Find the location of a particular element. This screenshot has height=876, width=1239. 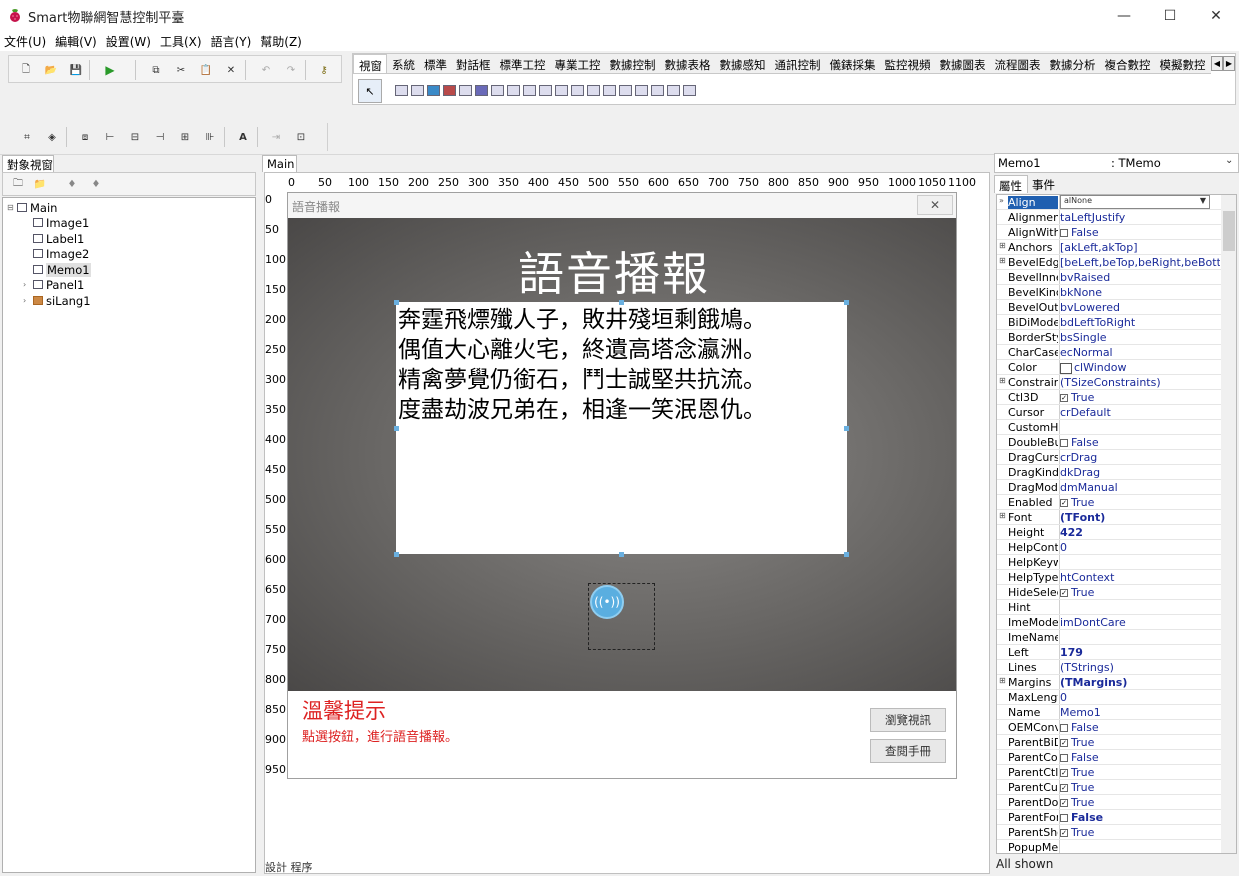

tab-order-icon: ⇥ is located at coordinates (276, 137).